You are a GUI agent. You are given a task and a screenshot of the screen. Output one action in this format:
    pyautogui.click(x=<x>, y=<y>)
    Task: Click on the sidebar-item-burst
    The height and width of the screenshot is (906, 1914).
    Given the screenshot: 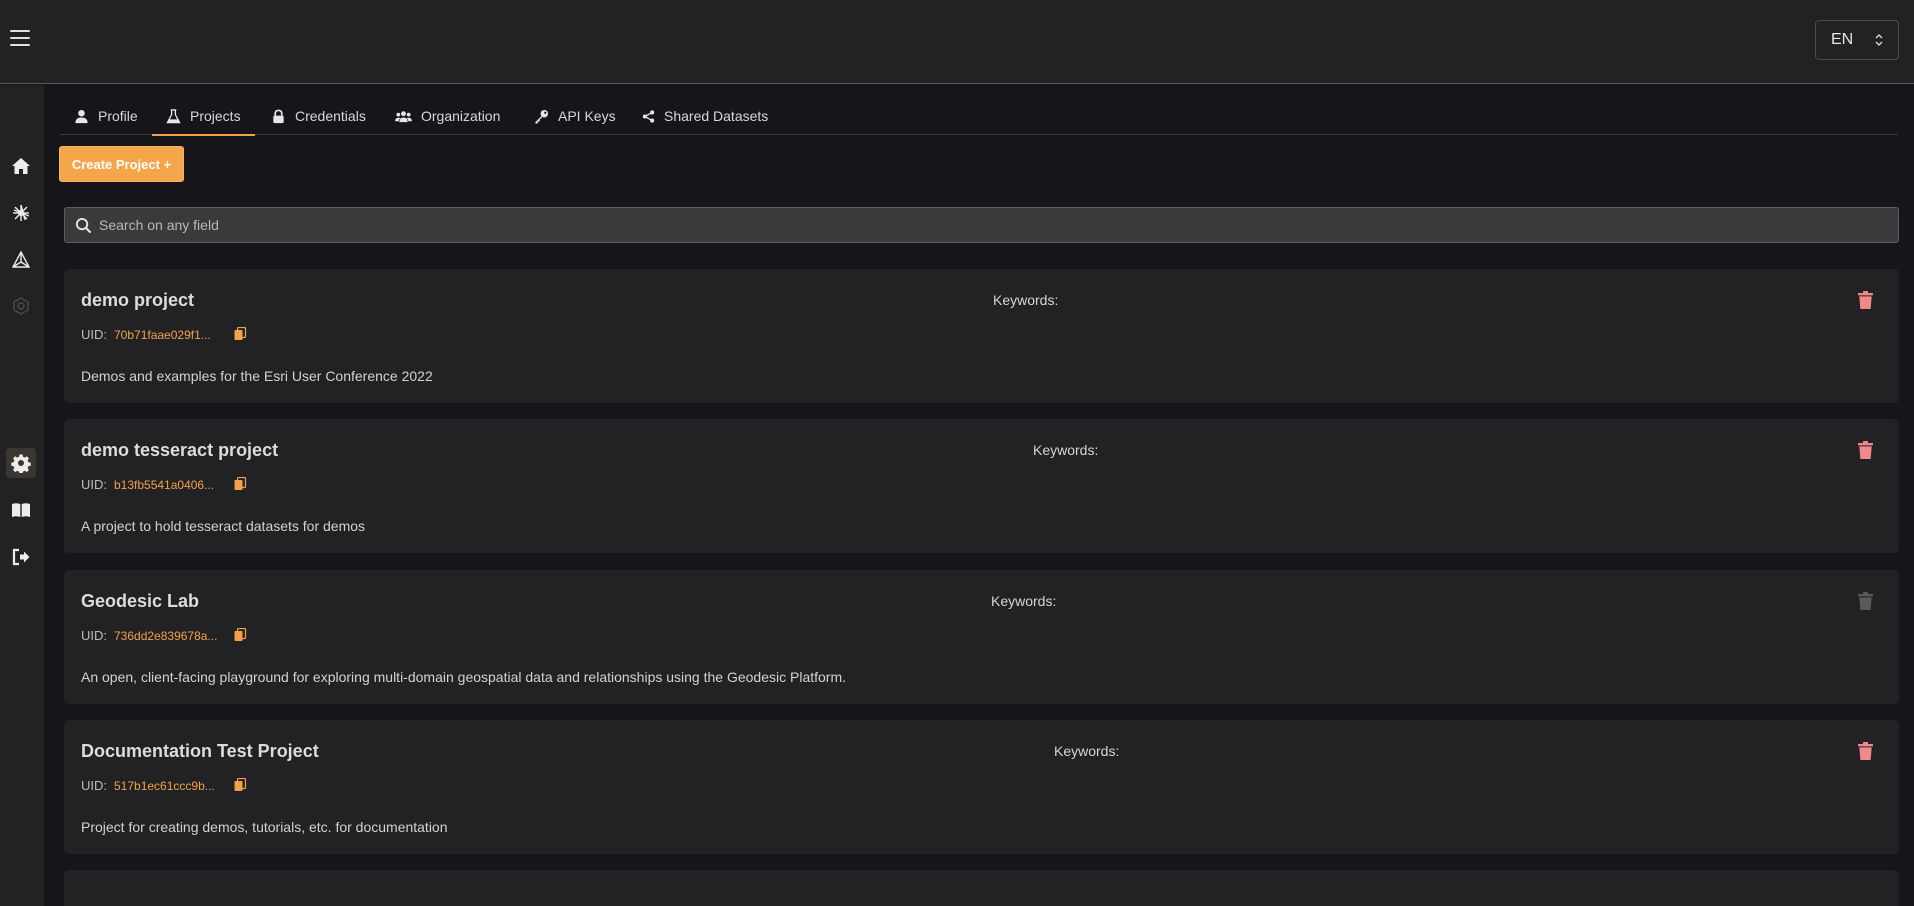 What is the action you would take?
    pyautogui.click(x=21, y=213)
    